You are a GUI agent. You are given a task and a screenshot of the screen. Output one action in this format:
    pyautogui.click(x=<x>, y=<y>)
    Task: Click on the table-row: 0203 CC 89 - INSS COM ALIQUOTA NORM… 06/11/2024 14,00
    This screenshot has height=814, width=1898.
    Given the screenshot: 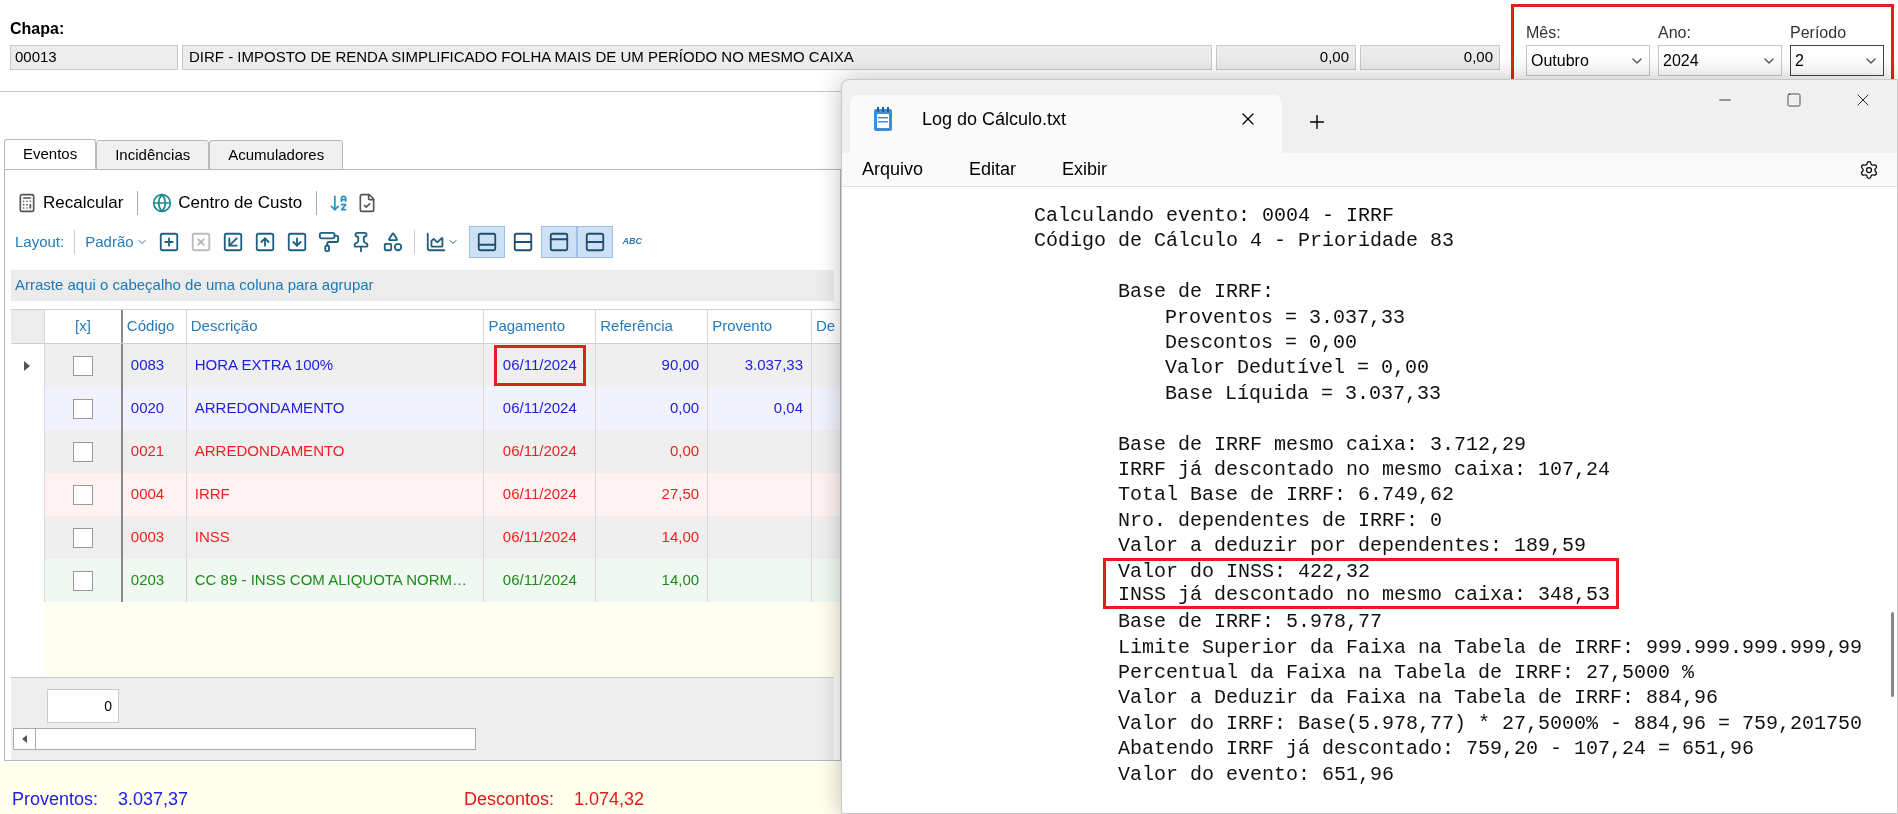 What is the action you would take?
    pyautogui.click(x=425, y=580)
    